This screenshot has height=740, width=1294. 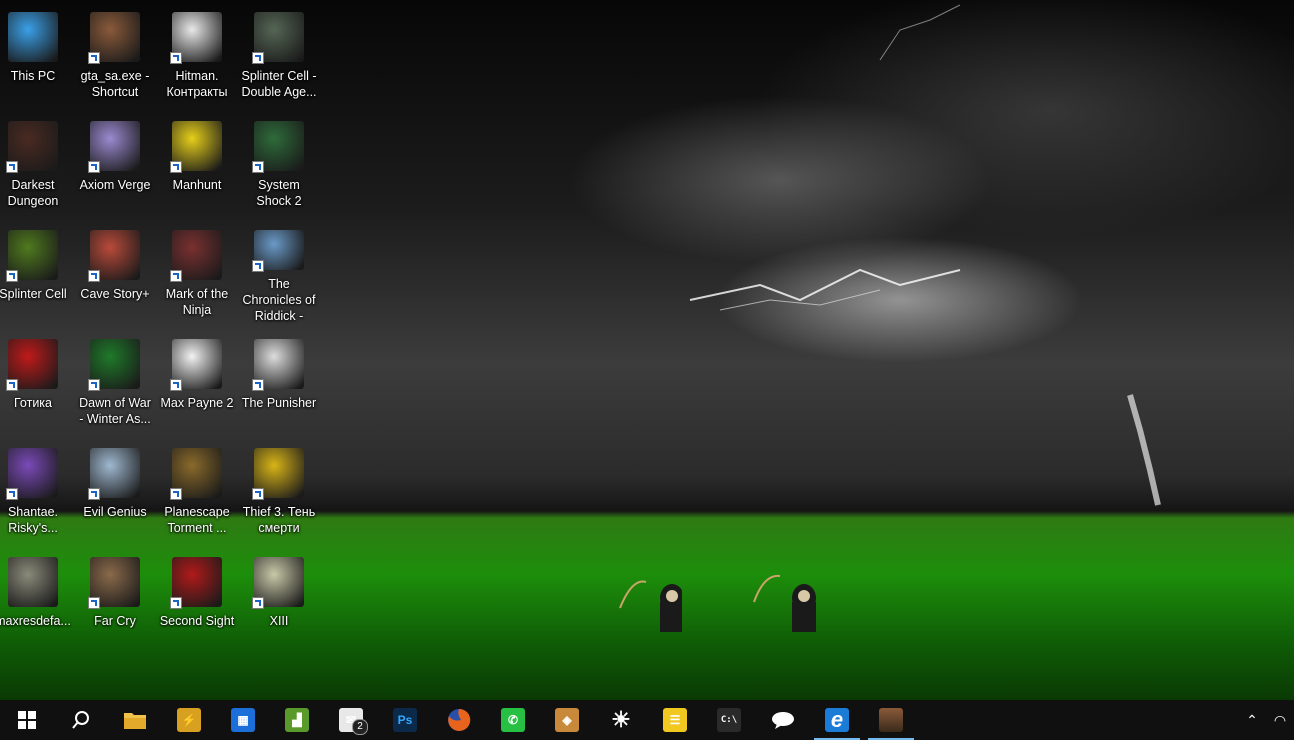 I want to click on splinter-cell-double-agent-icon, so click(x=278, y=38).